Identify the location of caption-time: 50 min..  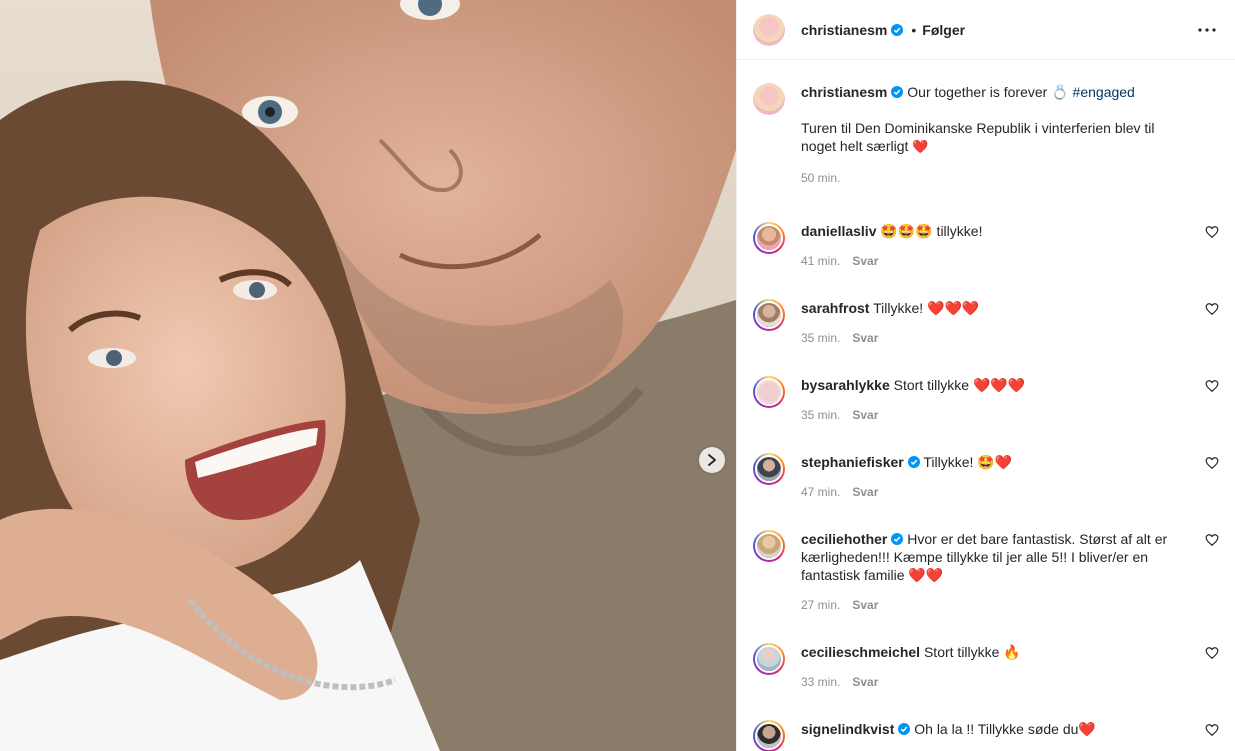
(821, 178).